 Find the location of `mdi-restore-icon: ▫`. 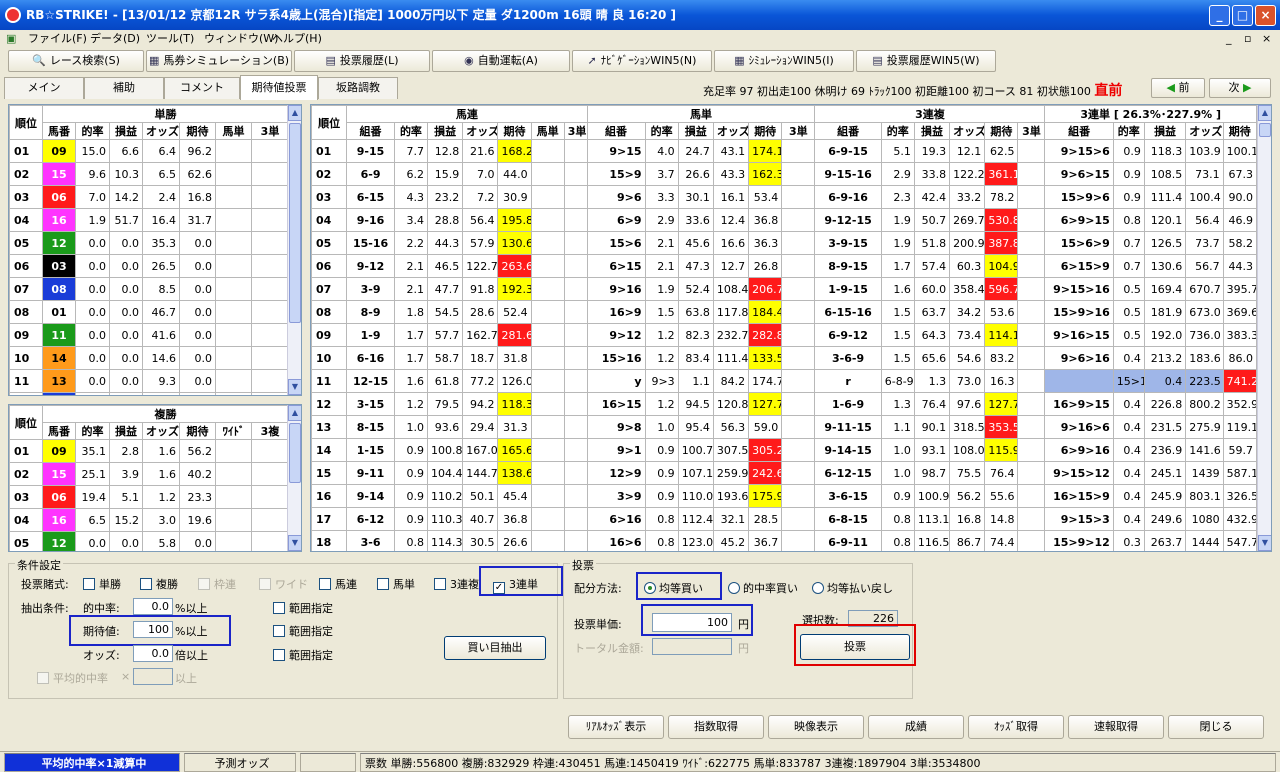

mdi-restore-icon: ▫ is located at coordinates (1247, 39).